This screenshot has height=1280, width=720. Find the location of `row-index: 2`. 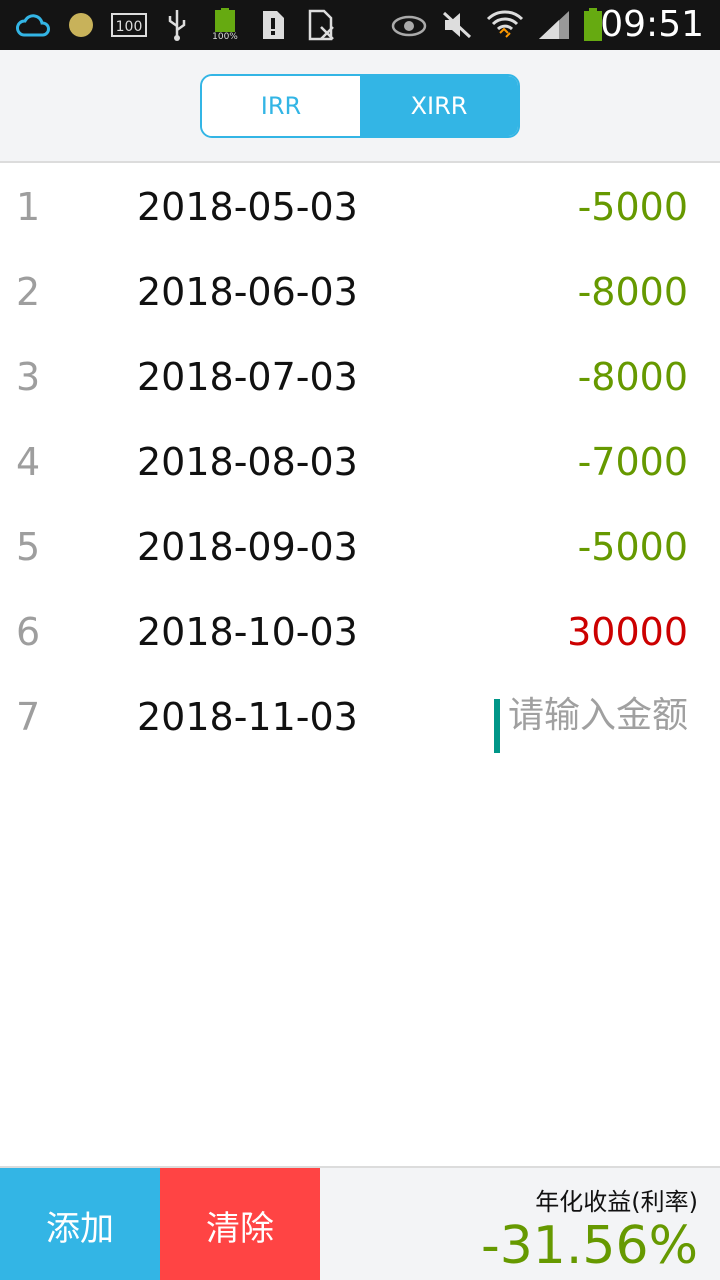

row-index: 2 is located at coordinates (28, 292).